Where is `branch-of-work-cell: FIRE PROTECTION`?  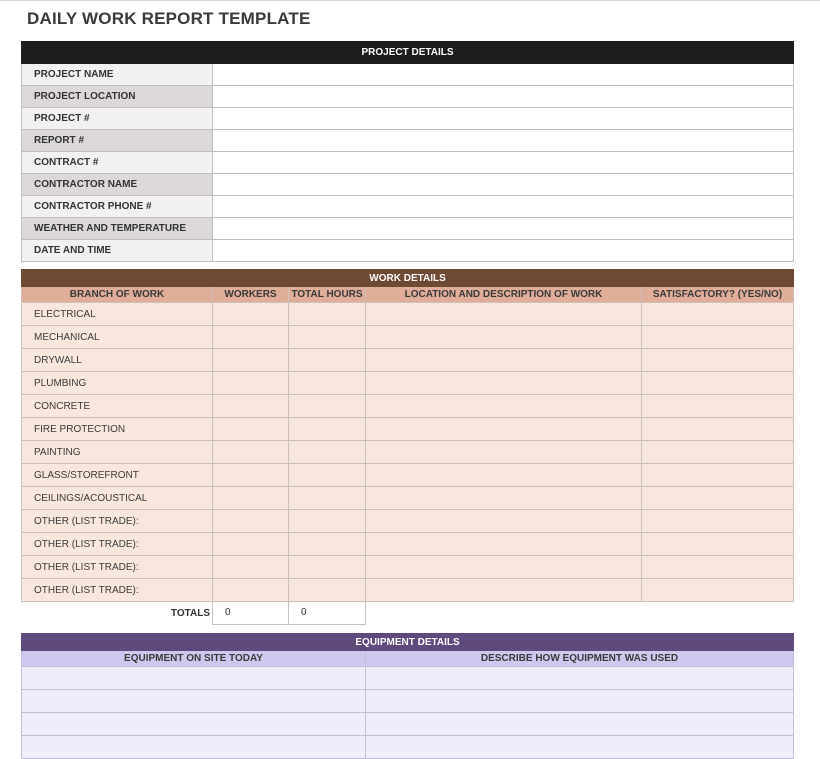 branch-of-work-cell: FIRE PROTECTION is located at coordinates (117, 429).